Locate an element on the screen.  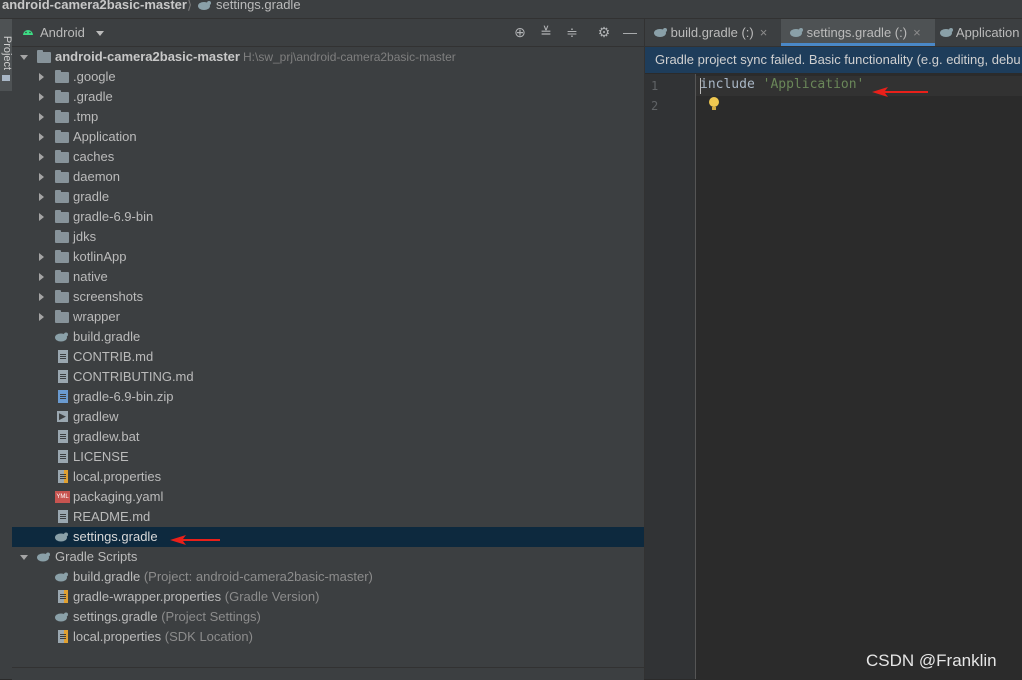
tree-folder: caches is located at coordinates (328, 157).